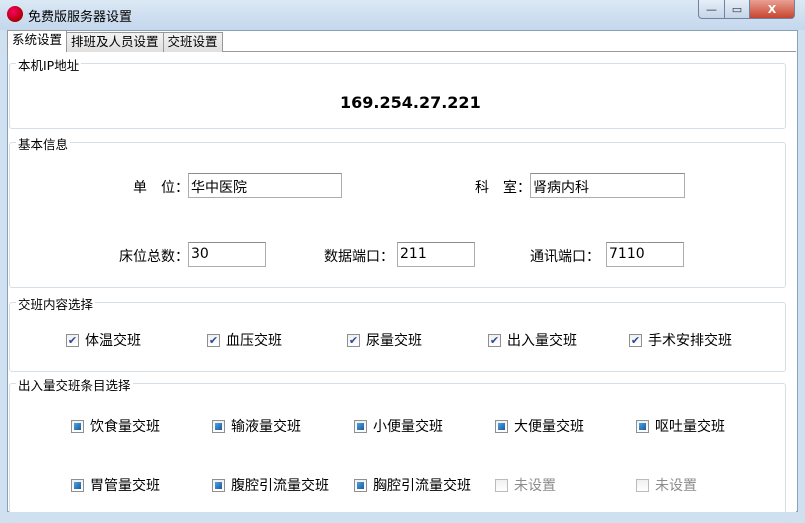 This screenshot has height=523, width=805. What do you see at coordinates (125, 486) in the screenshot?
I see `checkbox-label: 胃管量交班` at bounding box center [125, 486].